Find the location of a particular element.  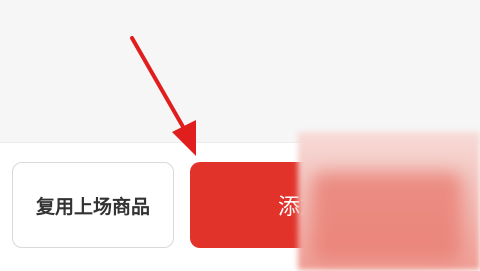

blurred-overlay-inner is located at coordinates (387, 217).